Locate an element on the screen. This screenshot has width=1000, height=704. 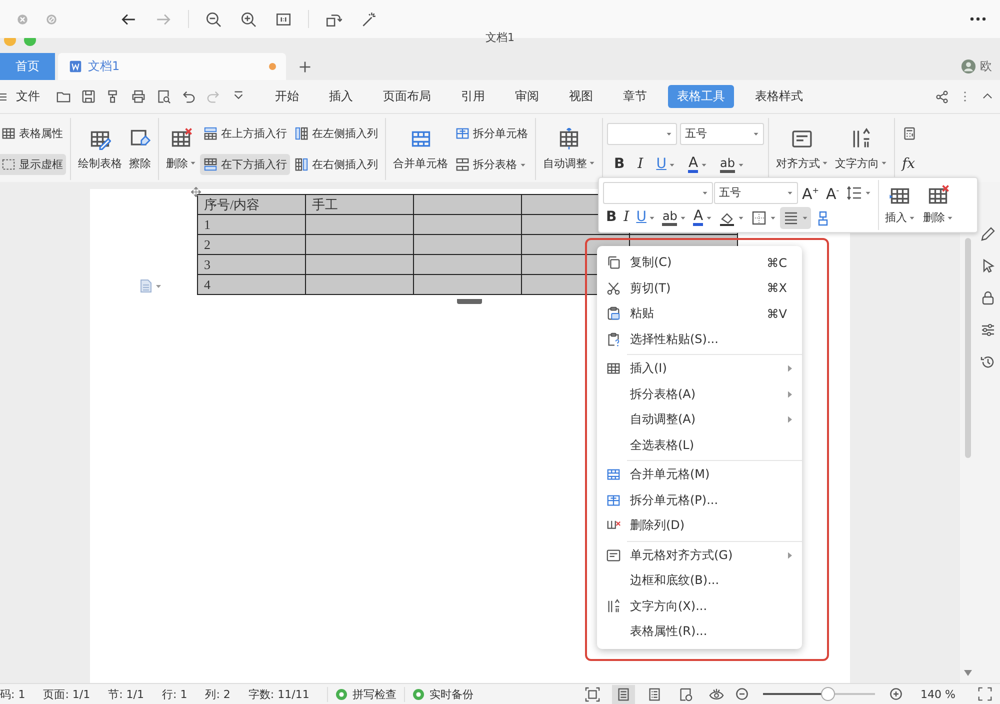
pen-button is located at coordinates (988, 234).